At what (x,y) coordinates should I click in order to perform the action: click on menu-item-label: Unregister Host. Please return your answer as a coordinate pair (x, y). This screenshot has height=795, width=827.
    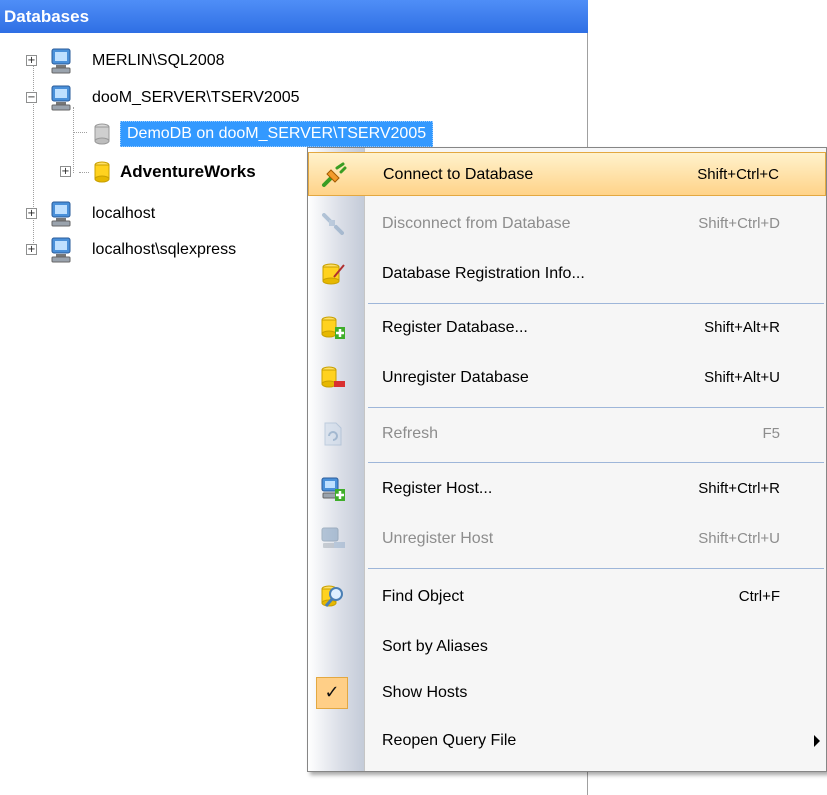
    Looking at the image, I should click on (438, 538).